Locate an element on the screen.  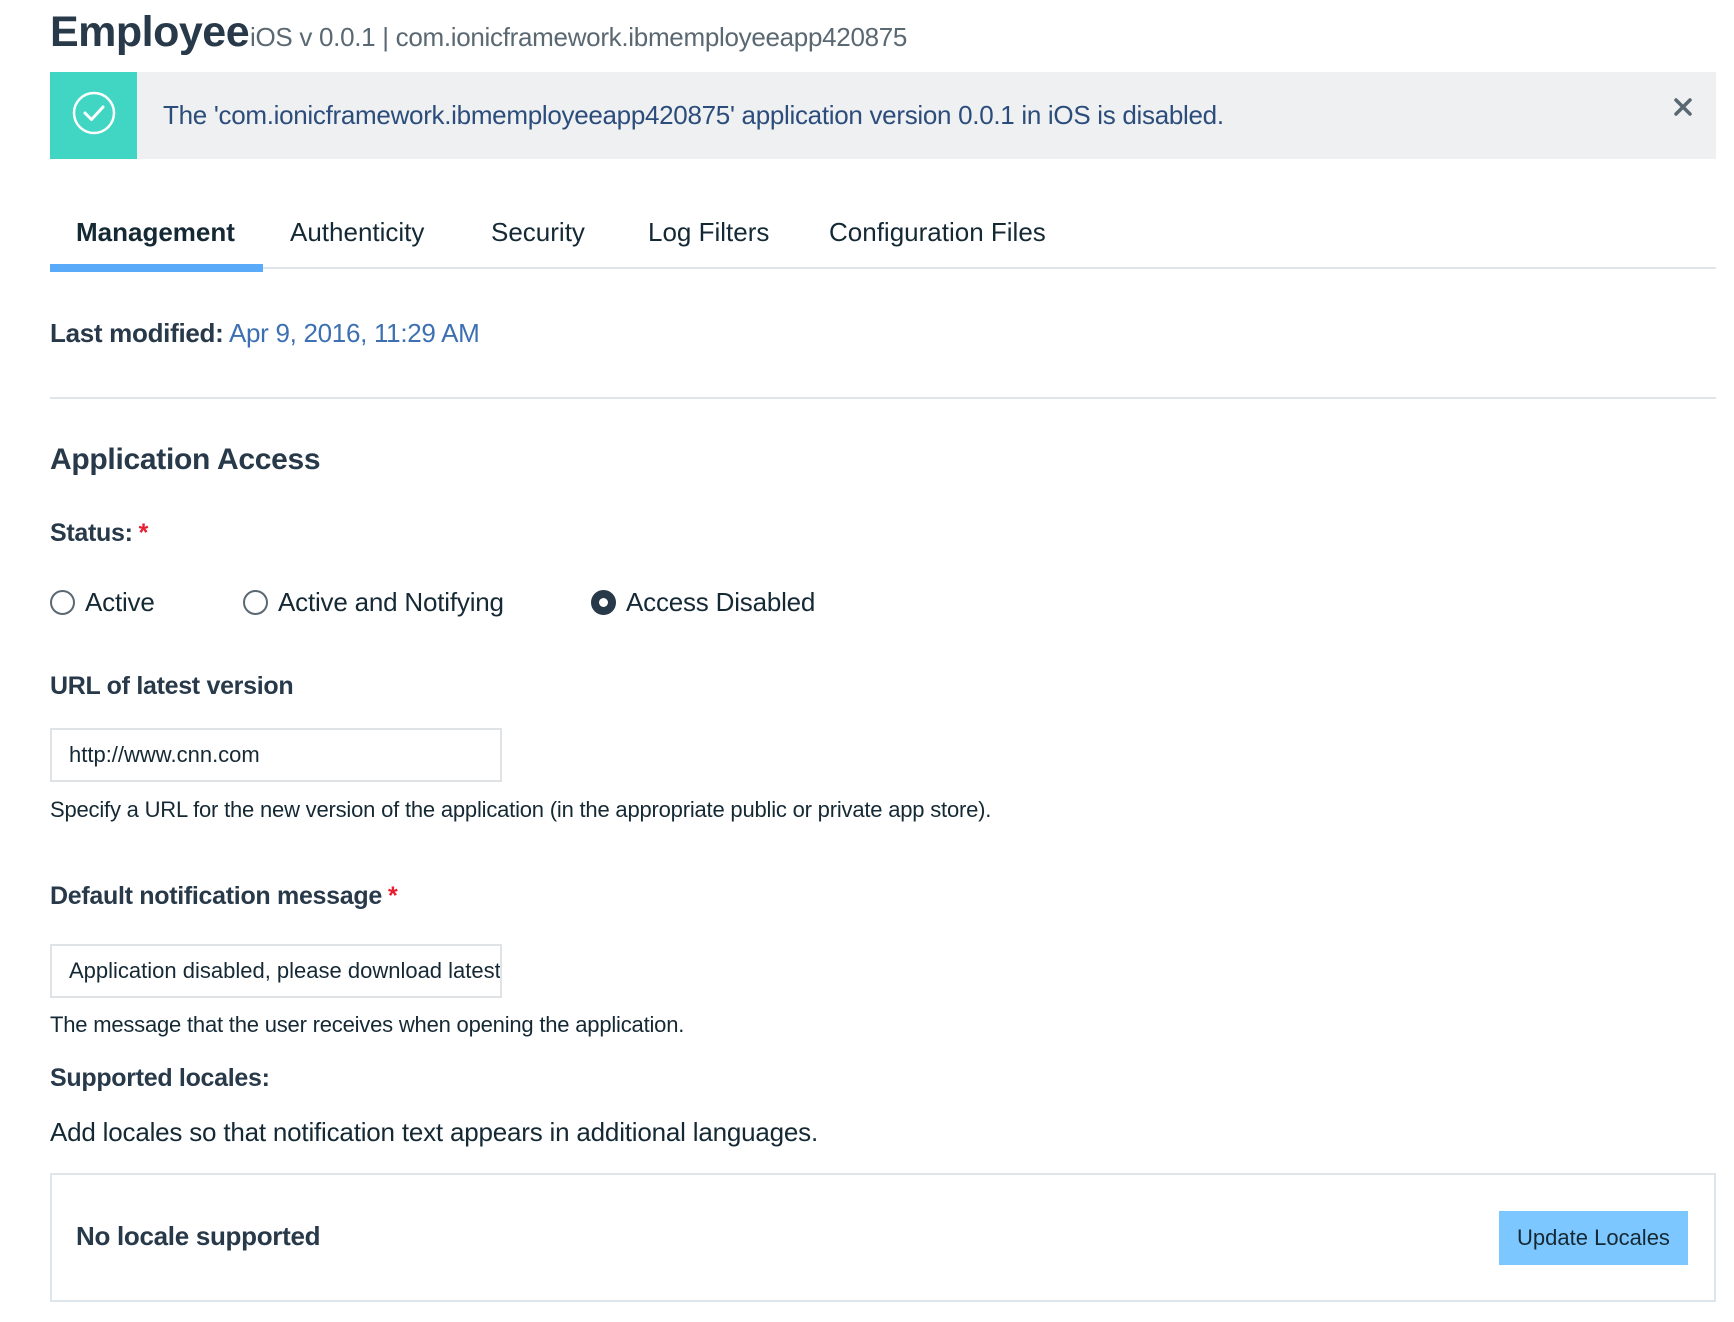
radio-label: Active and Notifying is located at coordinates (391, 601).